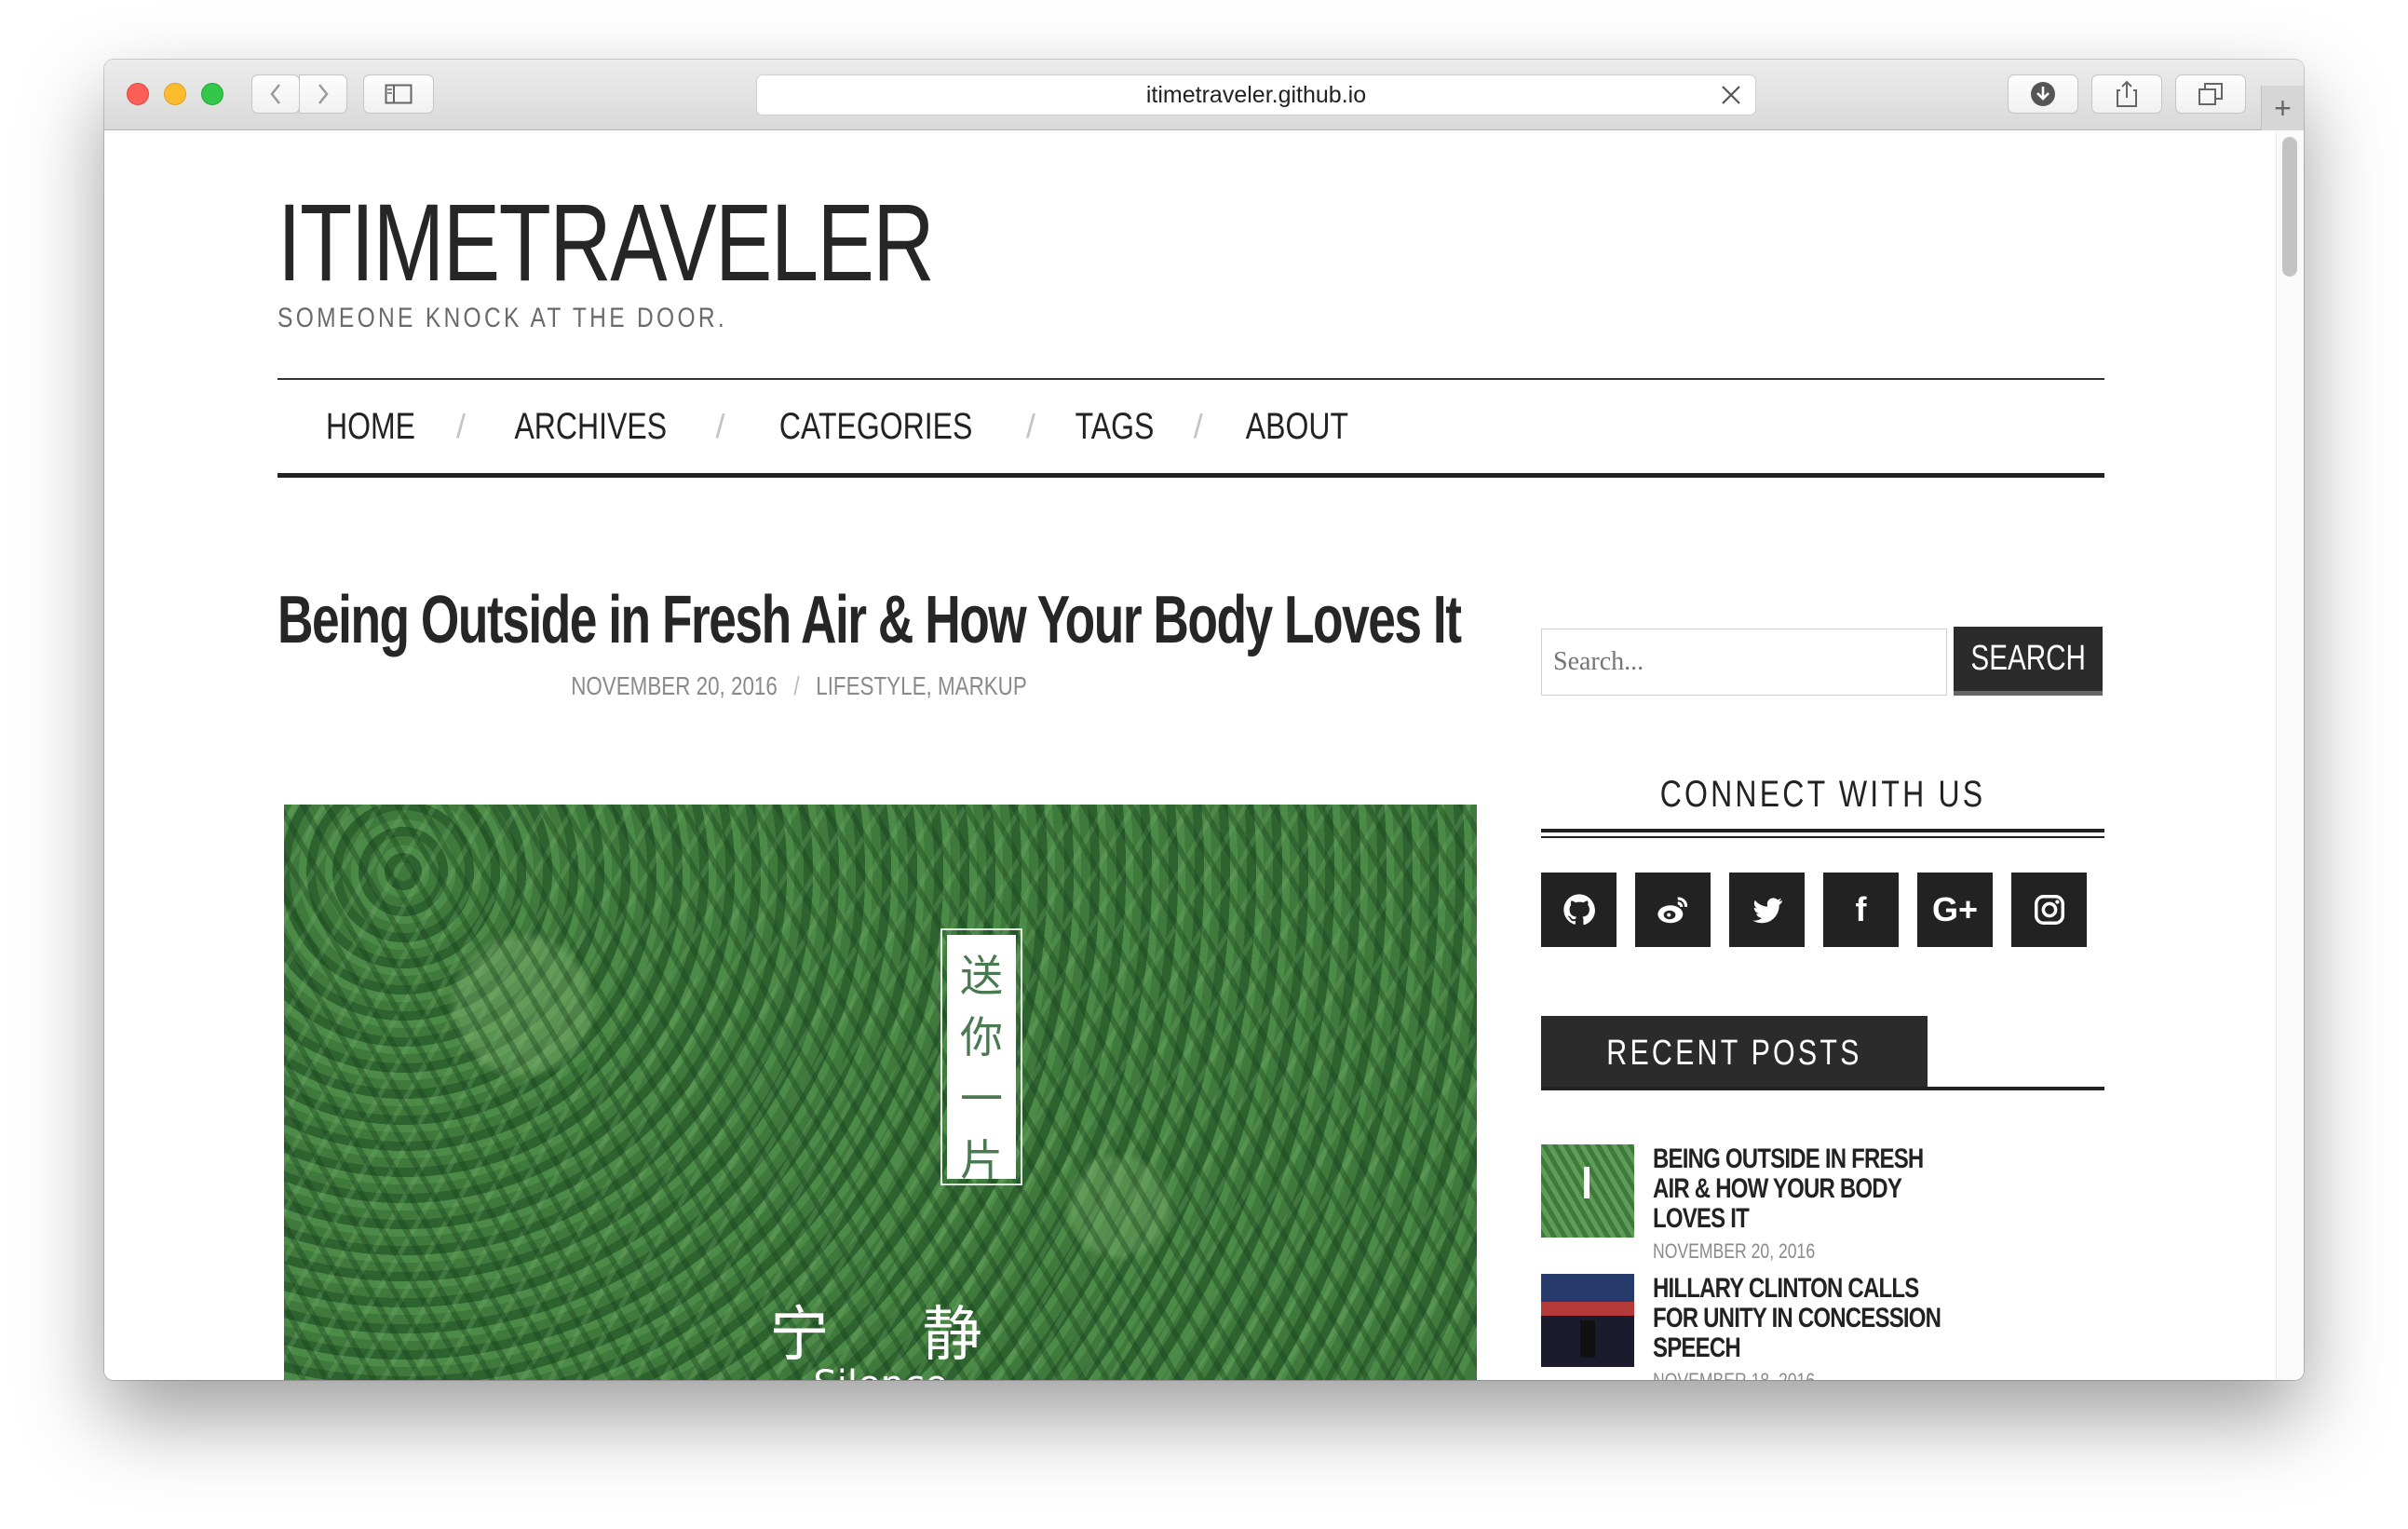  Describe the element at coordinates (1805, 1374) in the screenshot. I see `recent-post-date: NOVEMBER 18, 2016` at that location.